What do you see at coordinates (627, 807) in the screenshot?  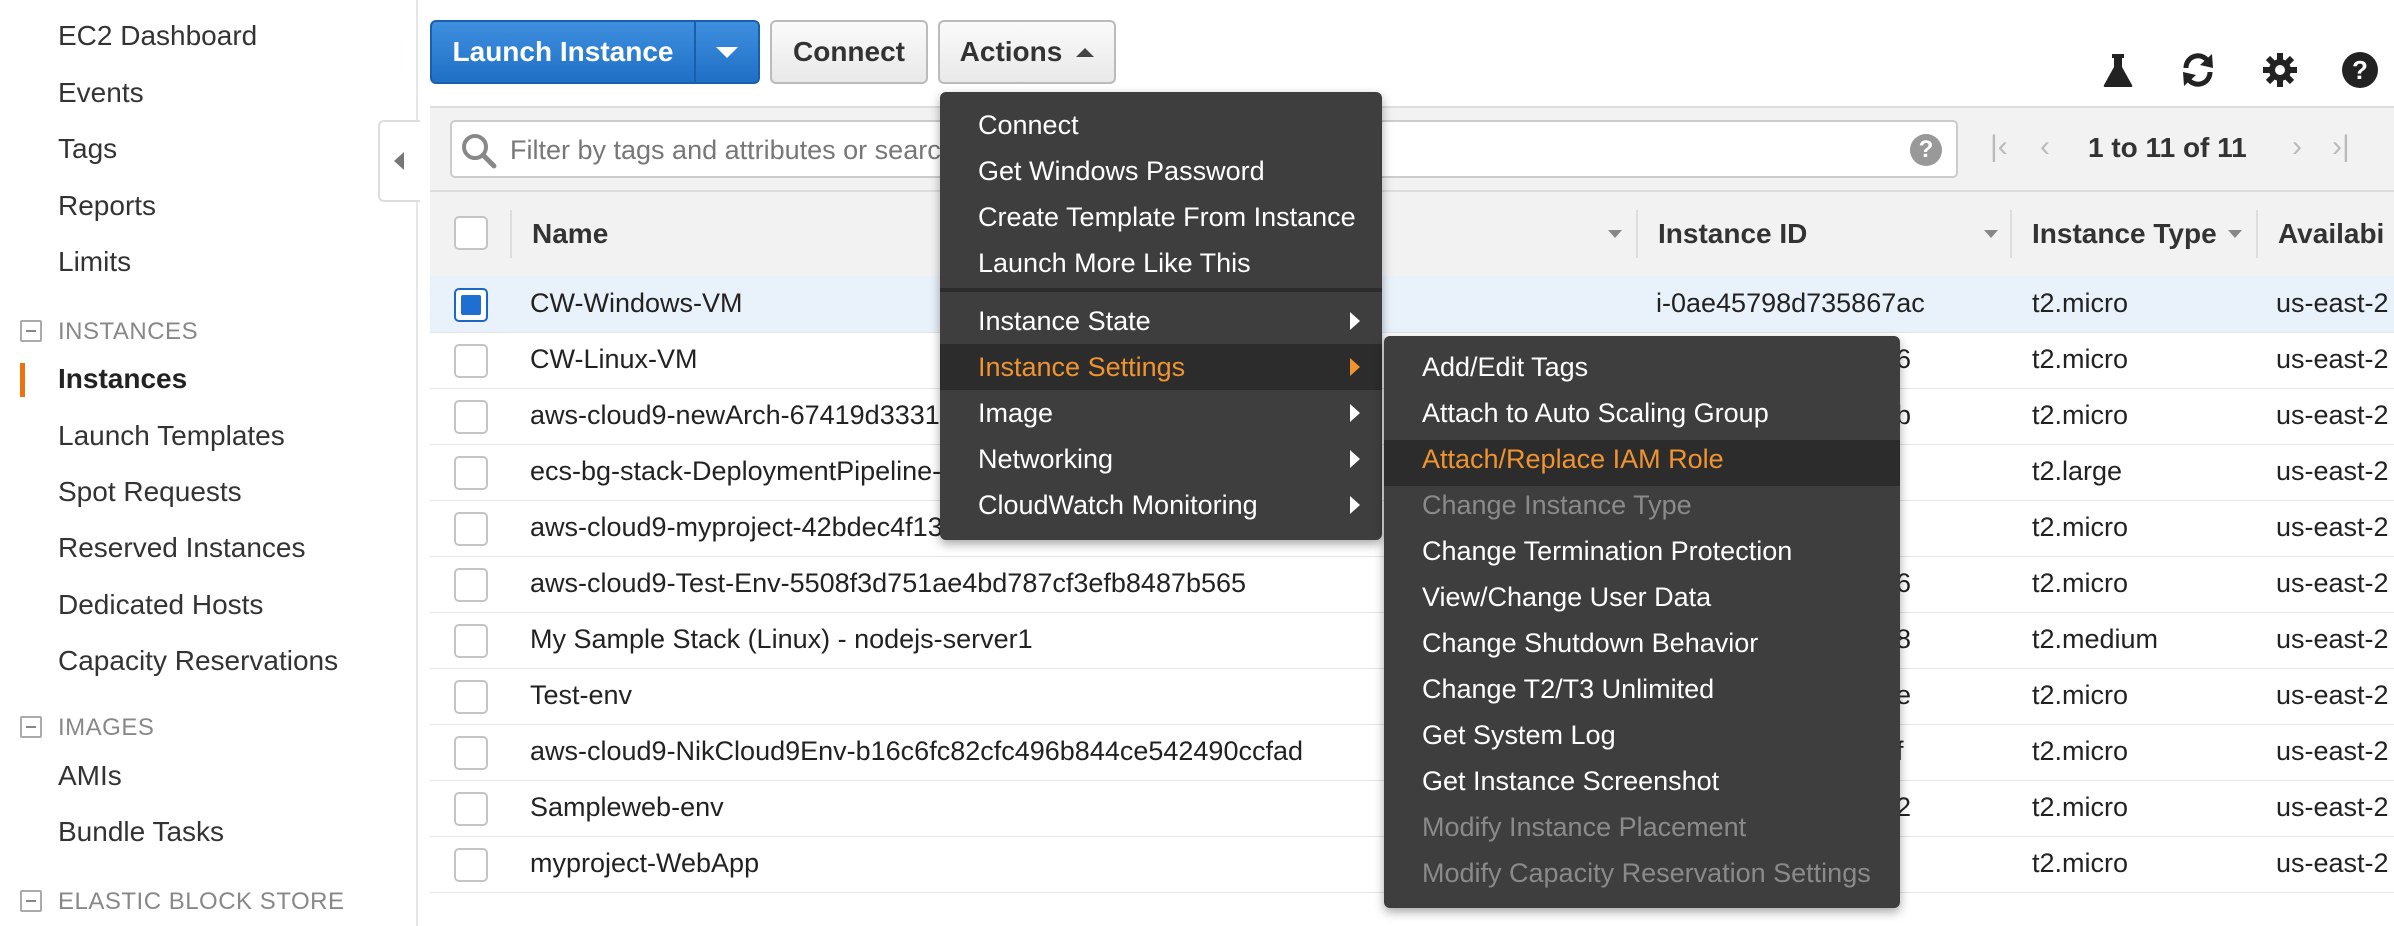 I see `cell-name: Sampleweb-env` at bounding box center [627, 807].